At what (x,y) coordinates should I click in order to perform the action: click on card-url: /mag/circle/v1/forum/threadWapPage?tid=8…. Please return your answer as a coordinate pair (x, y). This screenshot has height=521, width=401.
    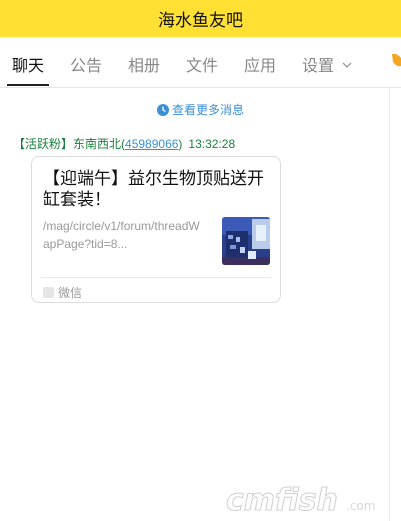
    Looking at the image, I should click on (121, 235).